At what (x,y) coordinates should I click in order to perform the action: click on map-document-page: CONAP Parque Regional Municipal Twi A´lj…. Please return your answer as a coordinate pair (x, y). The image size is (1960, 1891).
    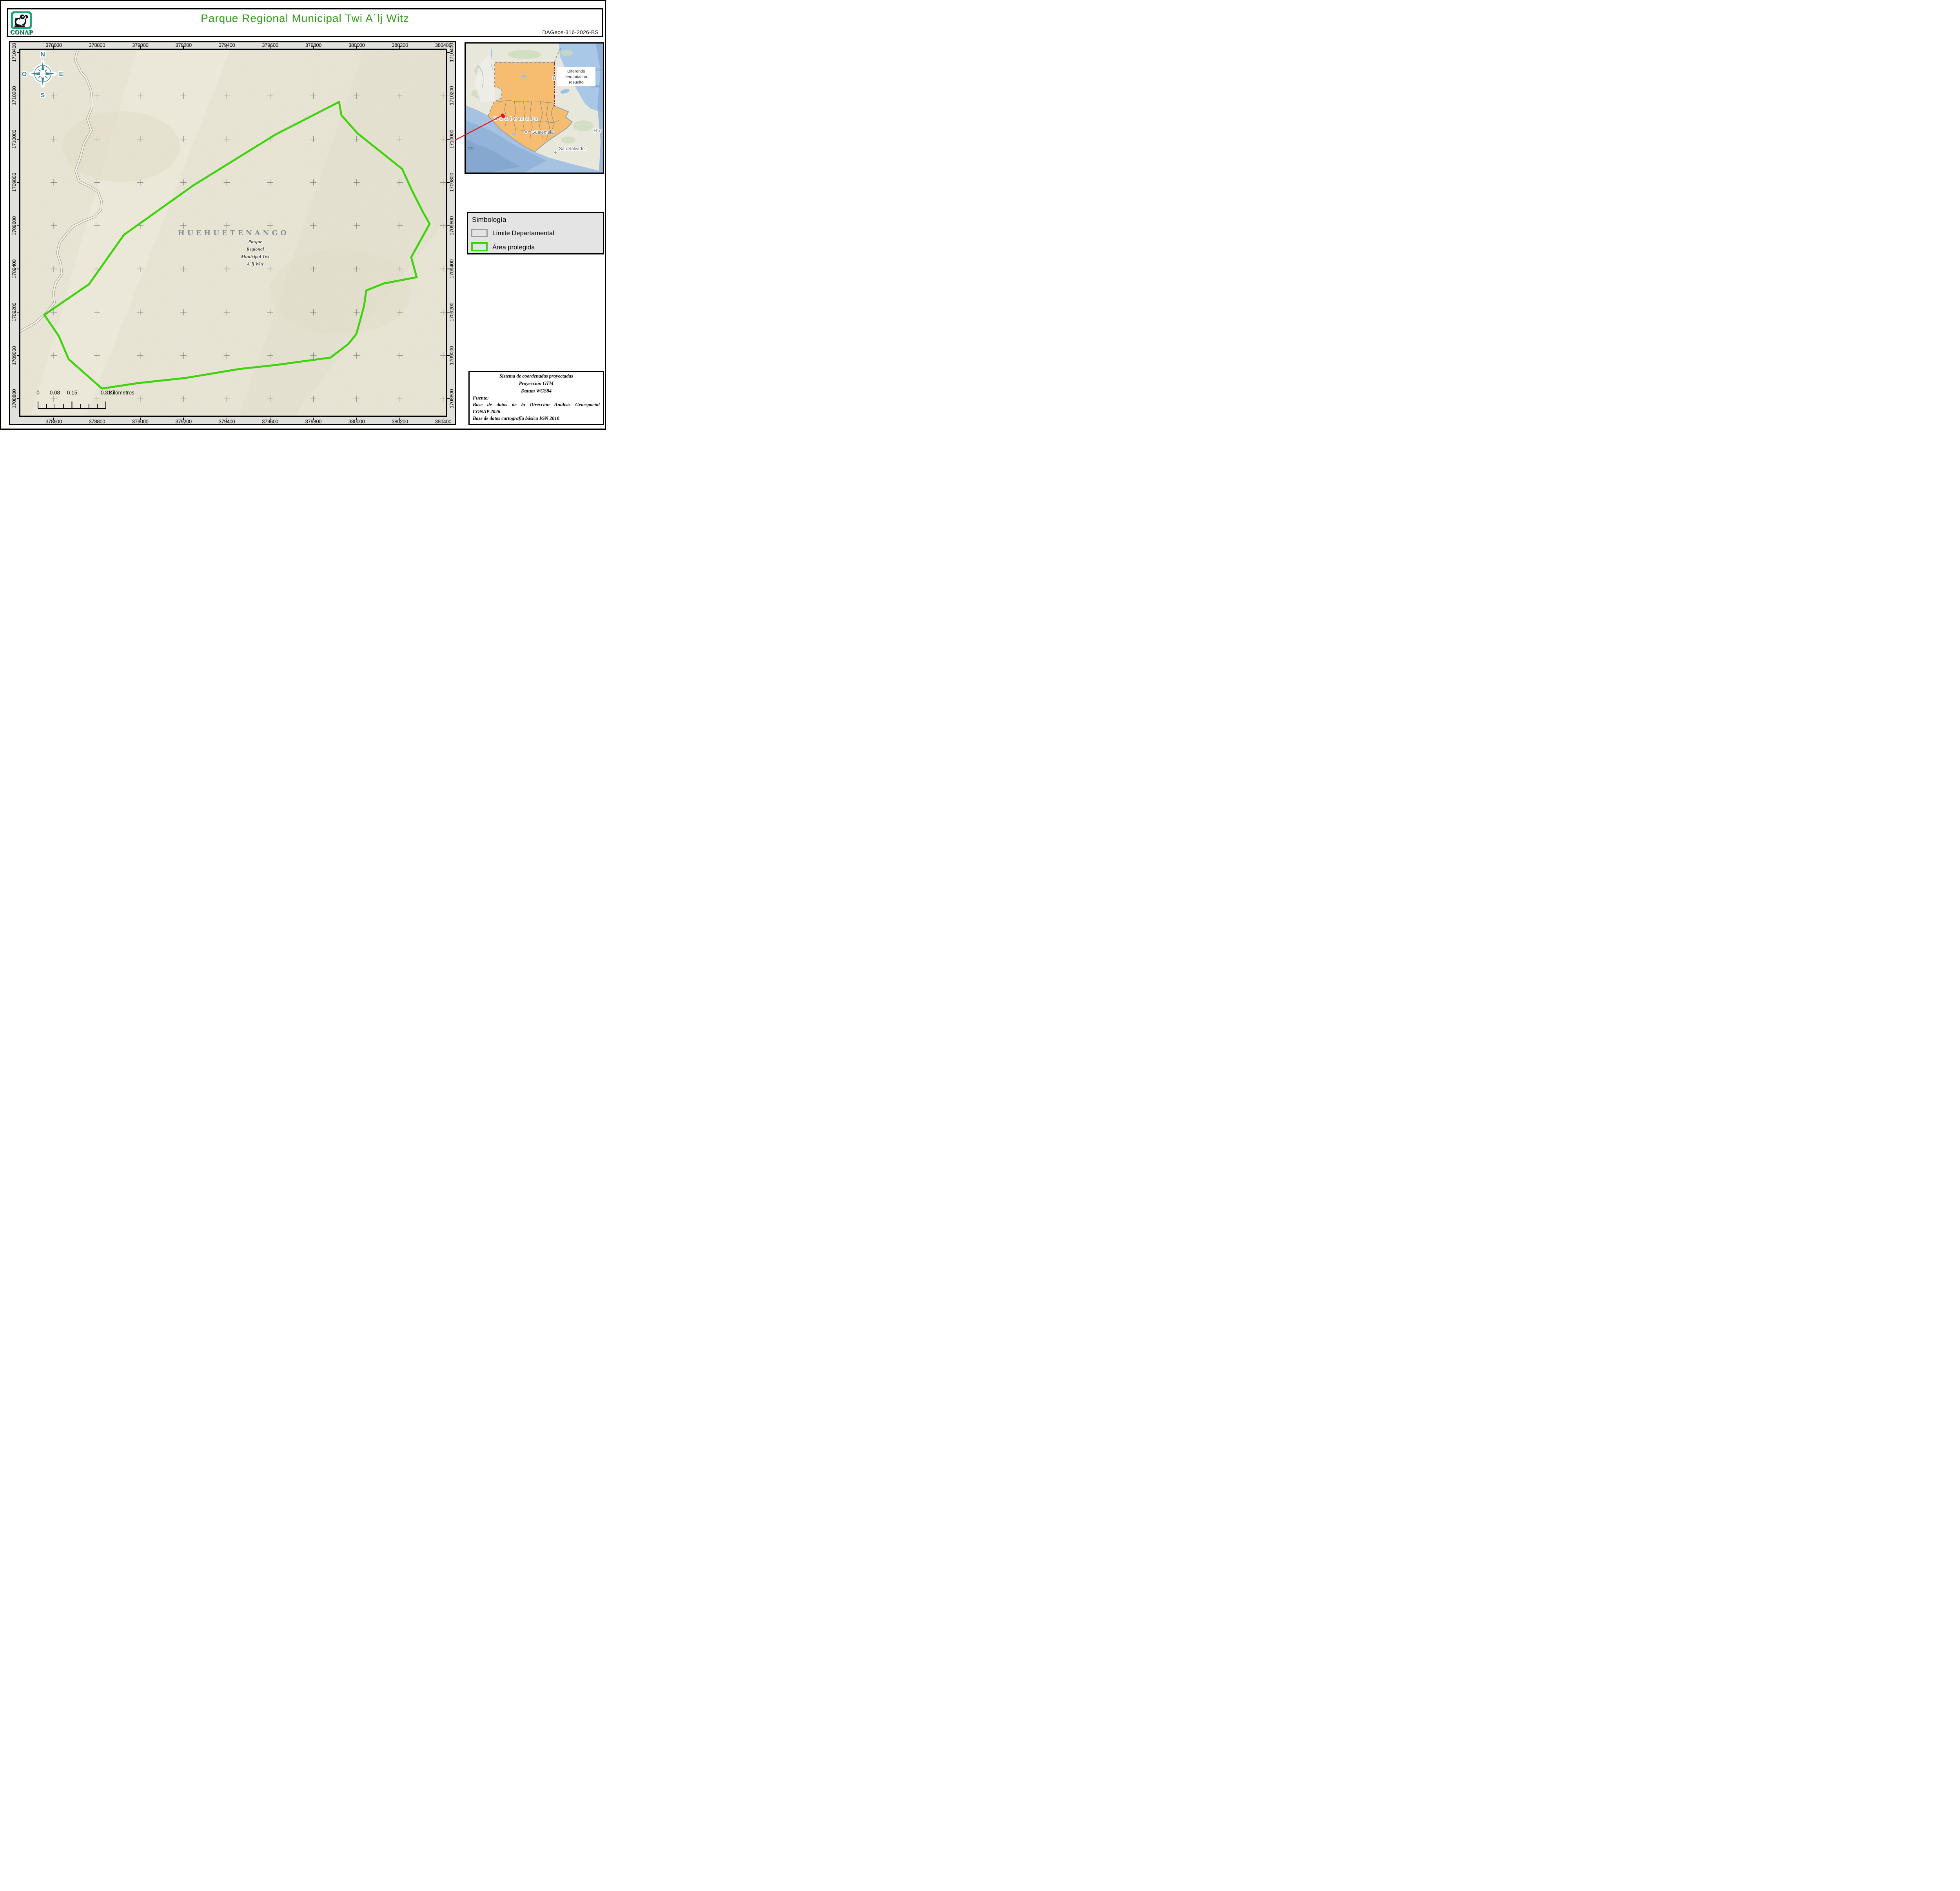
    Looking at the image, I should click on (303, 215).